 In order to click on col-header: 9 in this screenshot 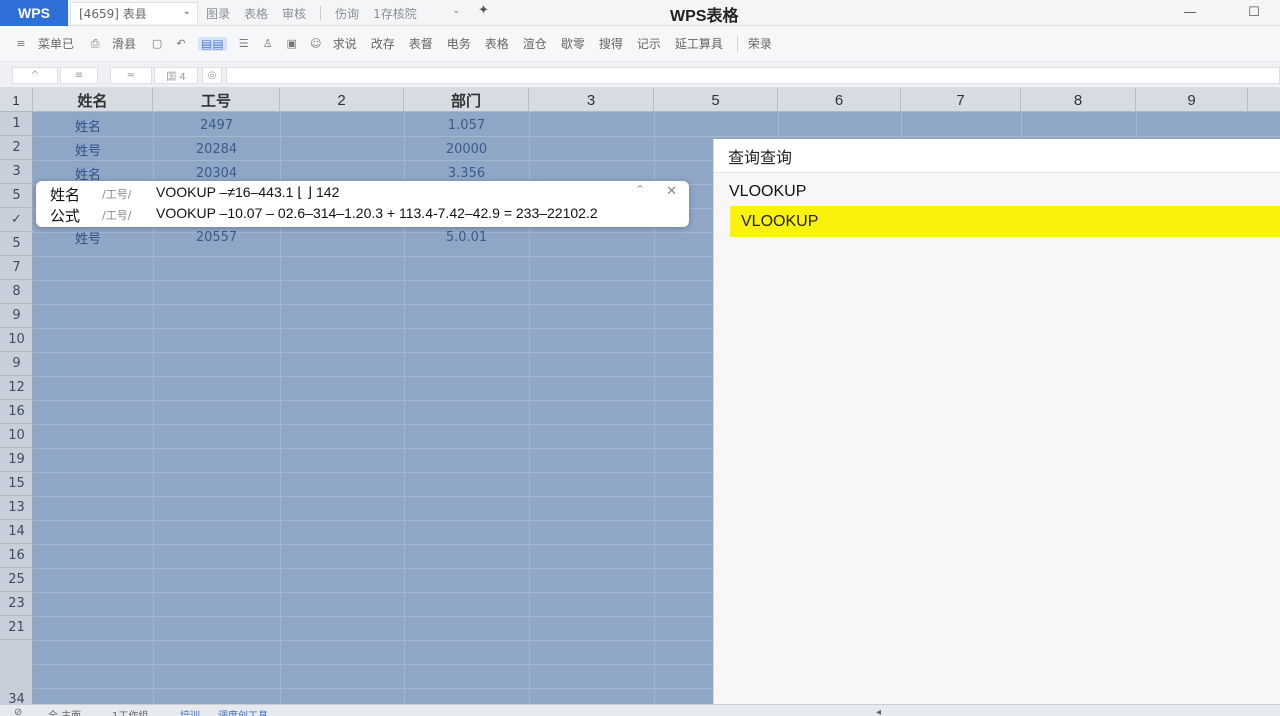, I will do `click(1192, 100)`.